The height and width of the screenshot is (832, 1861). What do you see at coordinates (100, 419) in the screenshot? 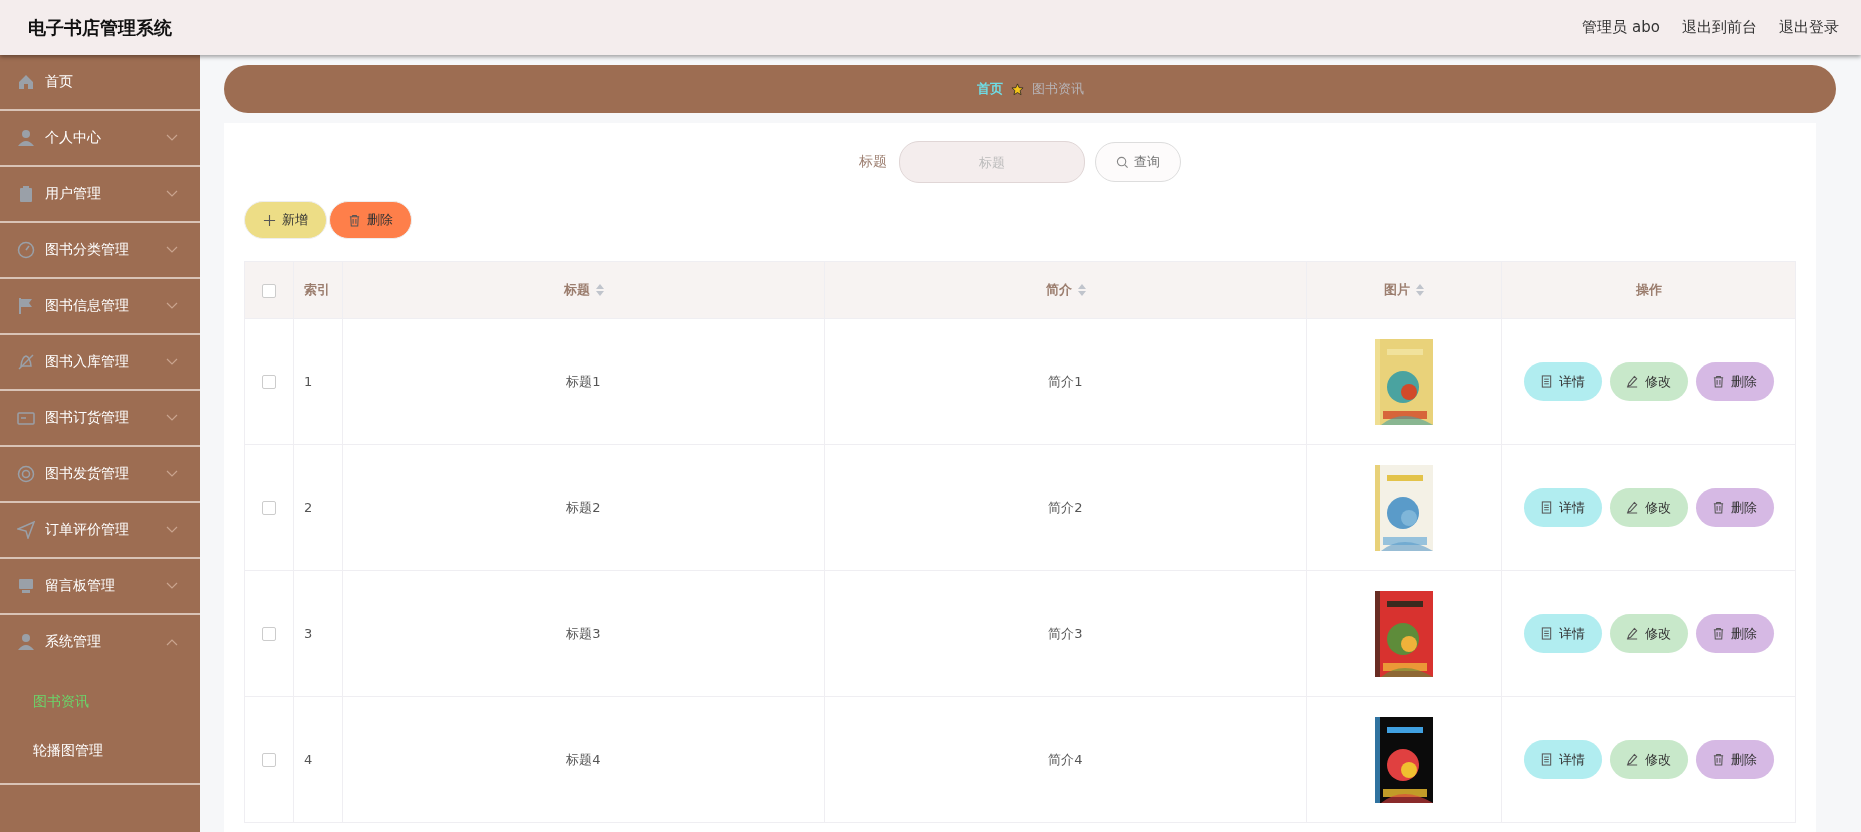
I see `menu-item: 图书订货管理` at bounding box center [100, 419].